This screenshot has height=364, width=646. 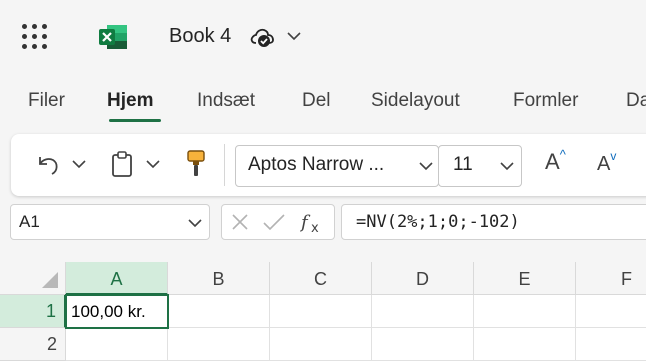 What do you see at coordinates (415, 101) in the screenshot?
I see `tab-sidelayout: Sidelayout` at bounding box center [415, 101].